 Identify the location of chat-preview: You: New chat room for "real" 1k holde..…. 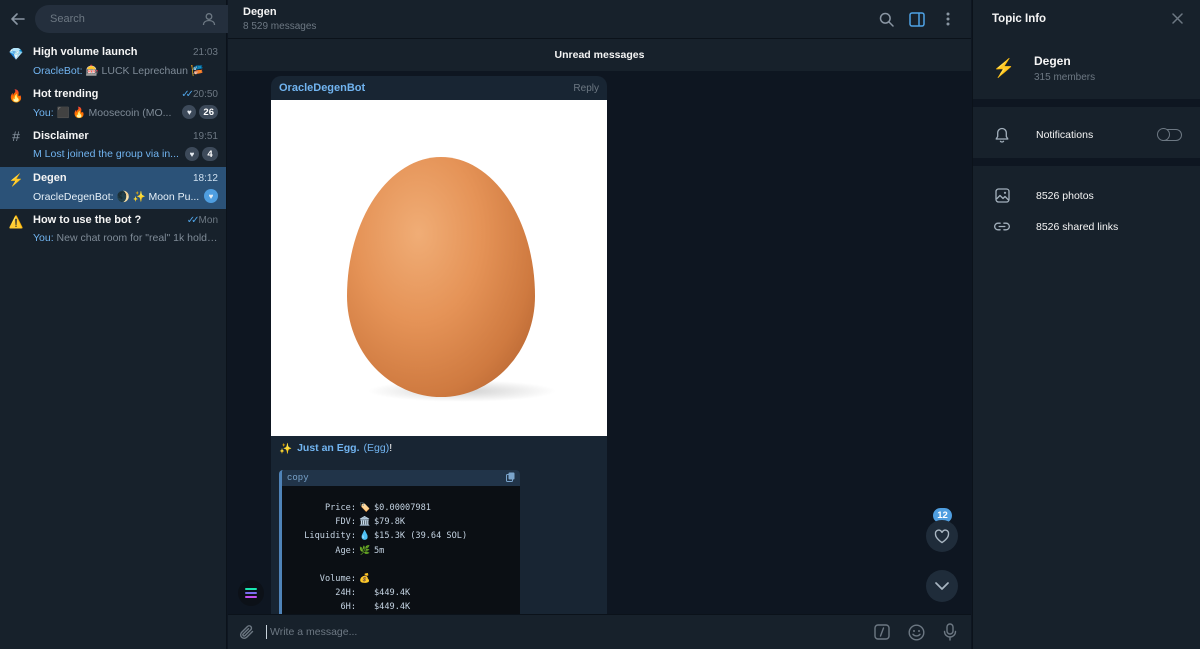
(125, 238).